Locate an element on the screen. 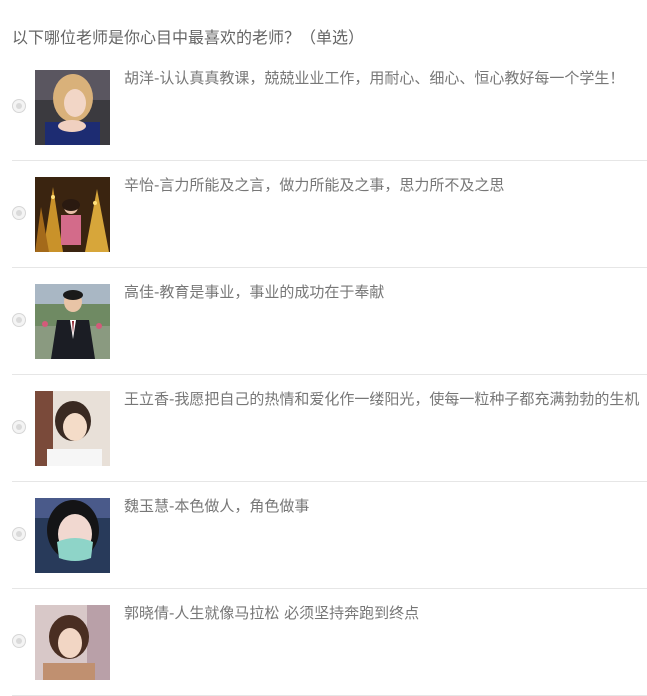  option-label: 高佳-教育是事业，事业的成功在于奉献 is located at coordinates (254, 292).